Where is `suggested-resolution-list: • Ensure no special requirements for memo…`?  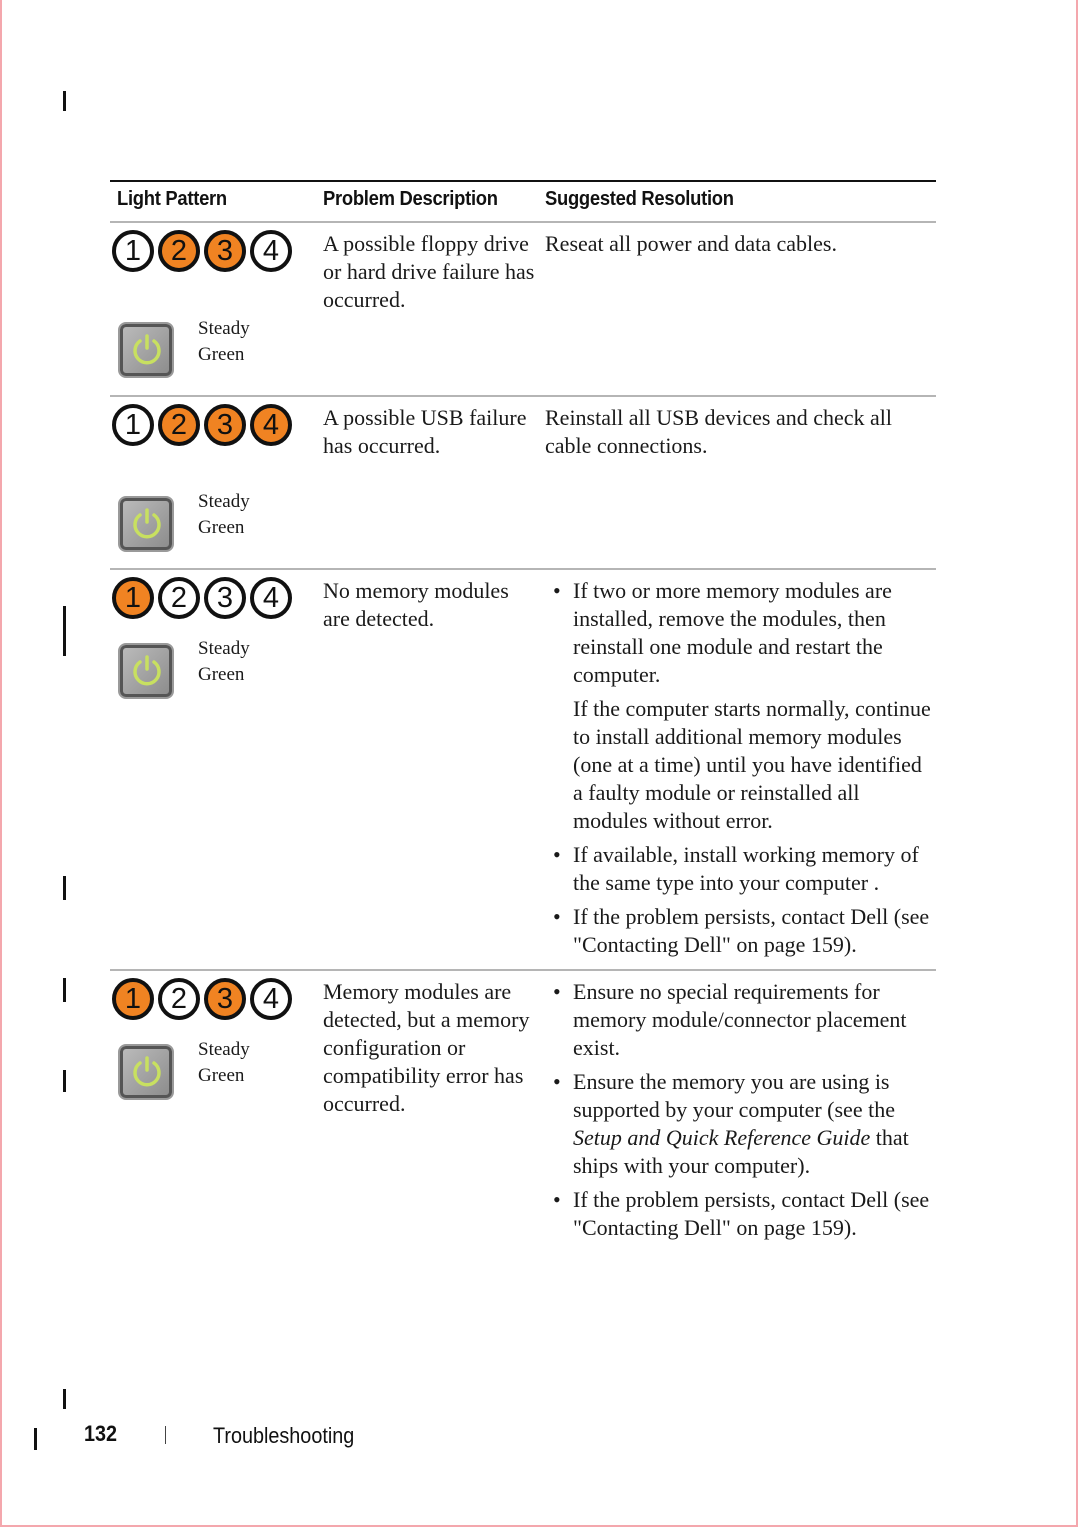
suggested-resolution-list: • Ensure no special requirements for memo… is located at coordinates (740, 1110).